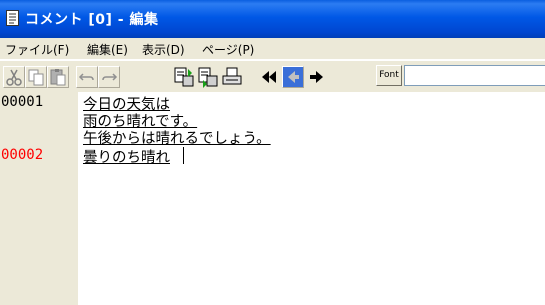 The image size is (545, 305). What do you see at coordinates (228, 49) in the screenshot?
I see `menu-page: ページ(P)` at bounding box center [228, 49].